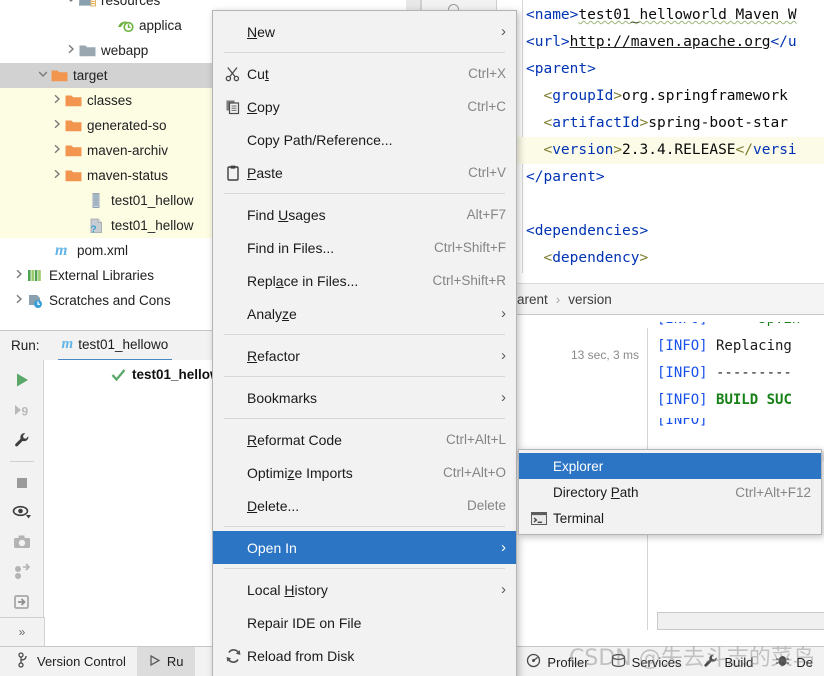 This screenshot has height=676, width=824. Describe the element at coordinates (364, 472) in the screenshot. I see `menu-item-optimize-imports: Optimize Imports Ctrl+Alt+O` at that location.